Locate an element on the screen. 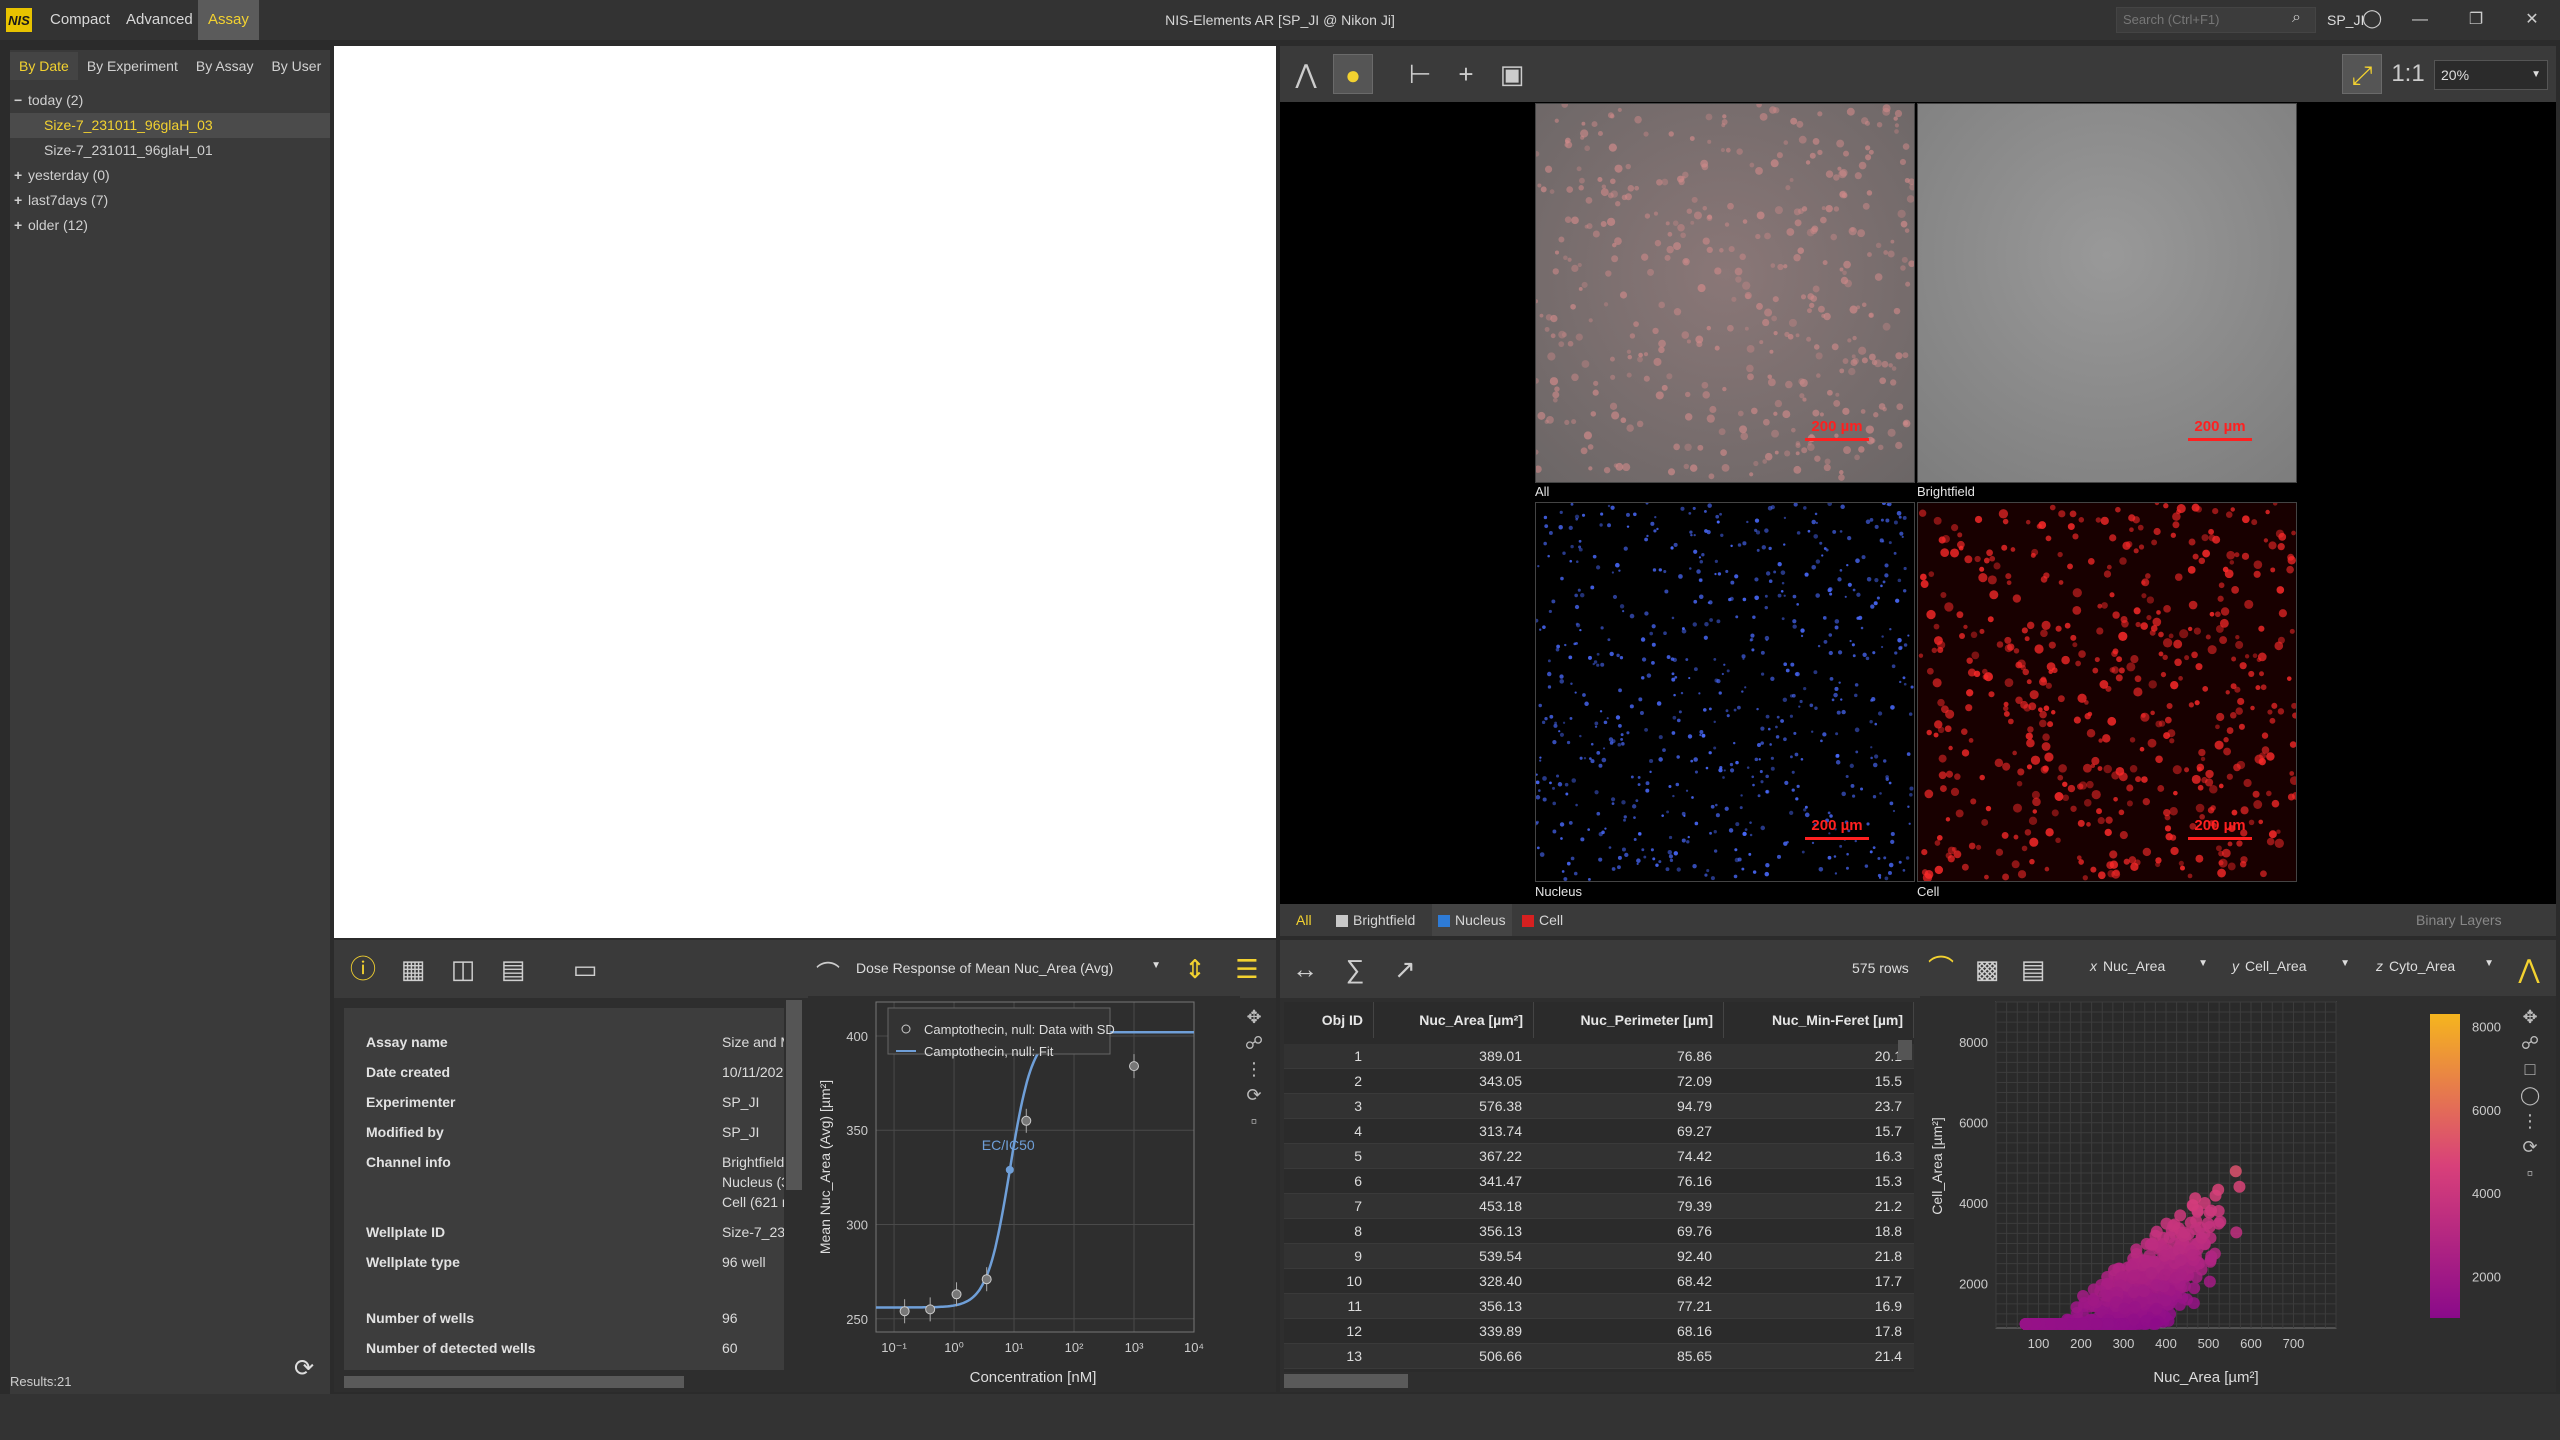 The width and height of the screenshot is (2560, 1440). channel-nucleus: Nucleus is located at coordinates (1472, 920).